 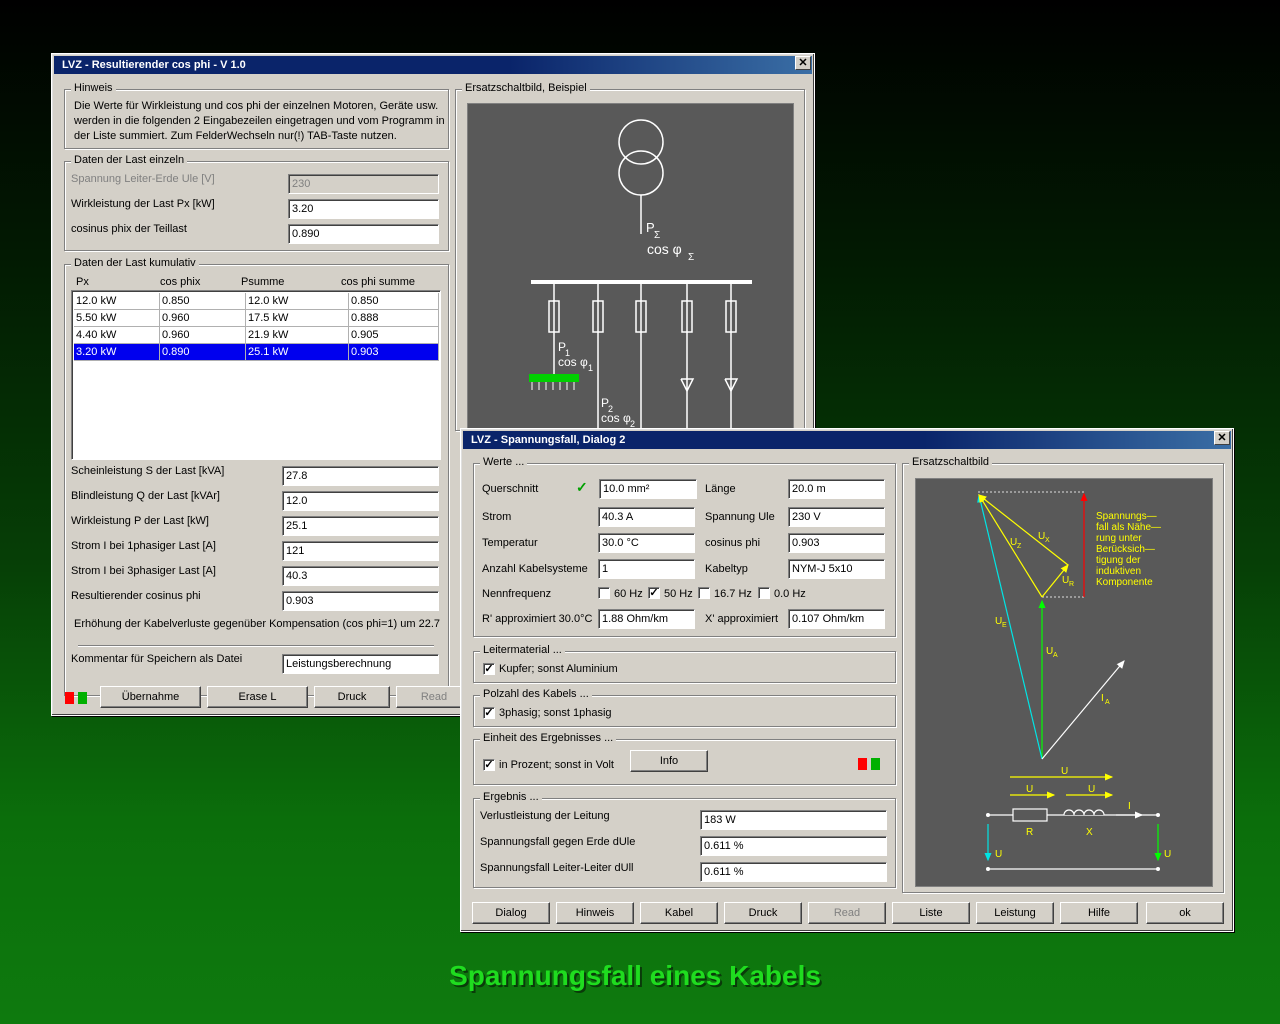 I want to click on freq-60-checkbox, so click(x=604, y=593).